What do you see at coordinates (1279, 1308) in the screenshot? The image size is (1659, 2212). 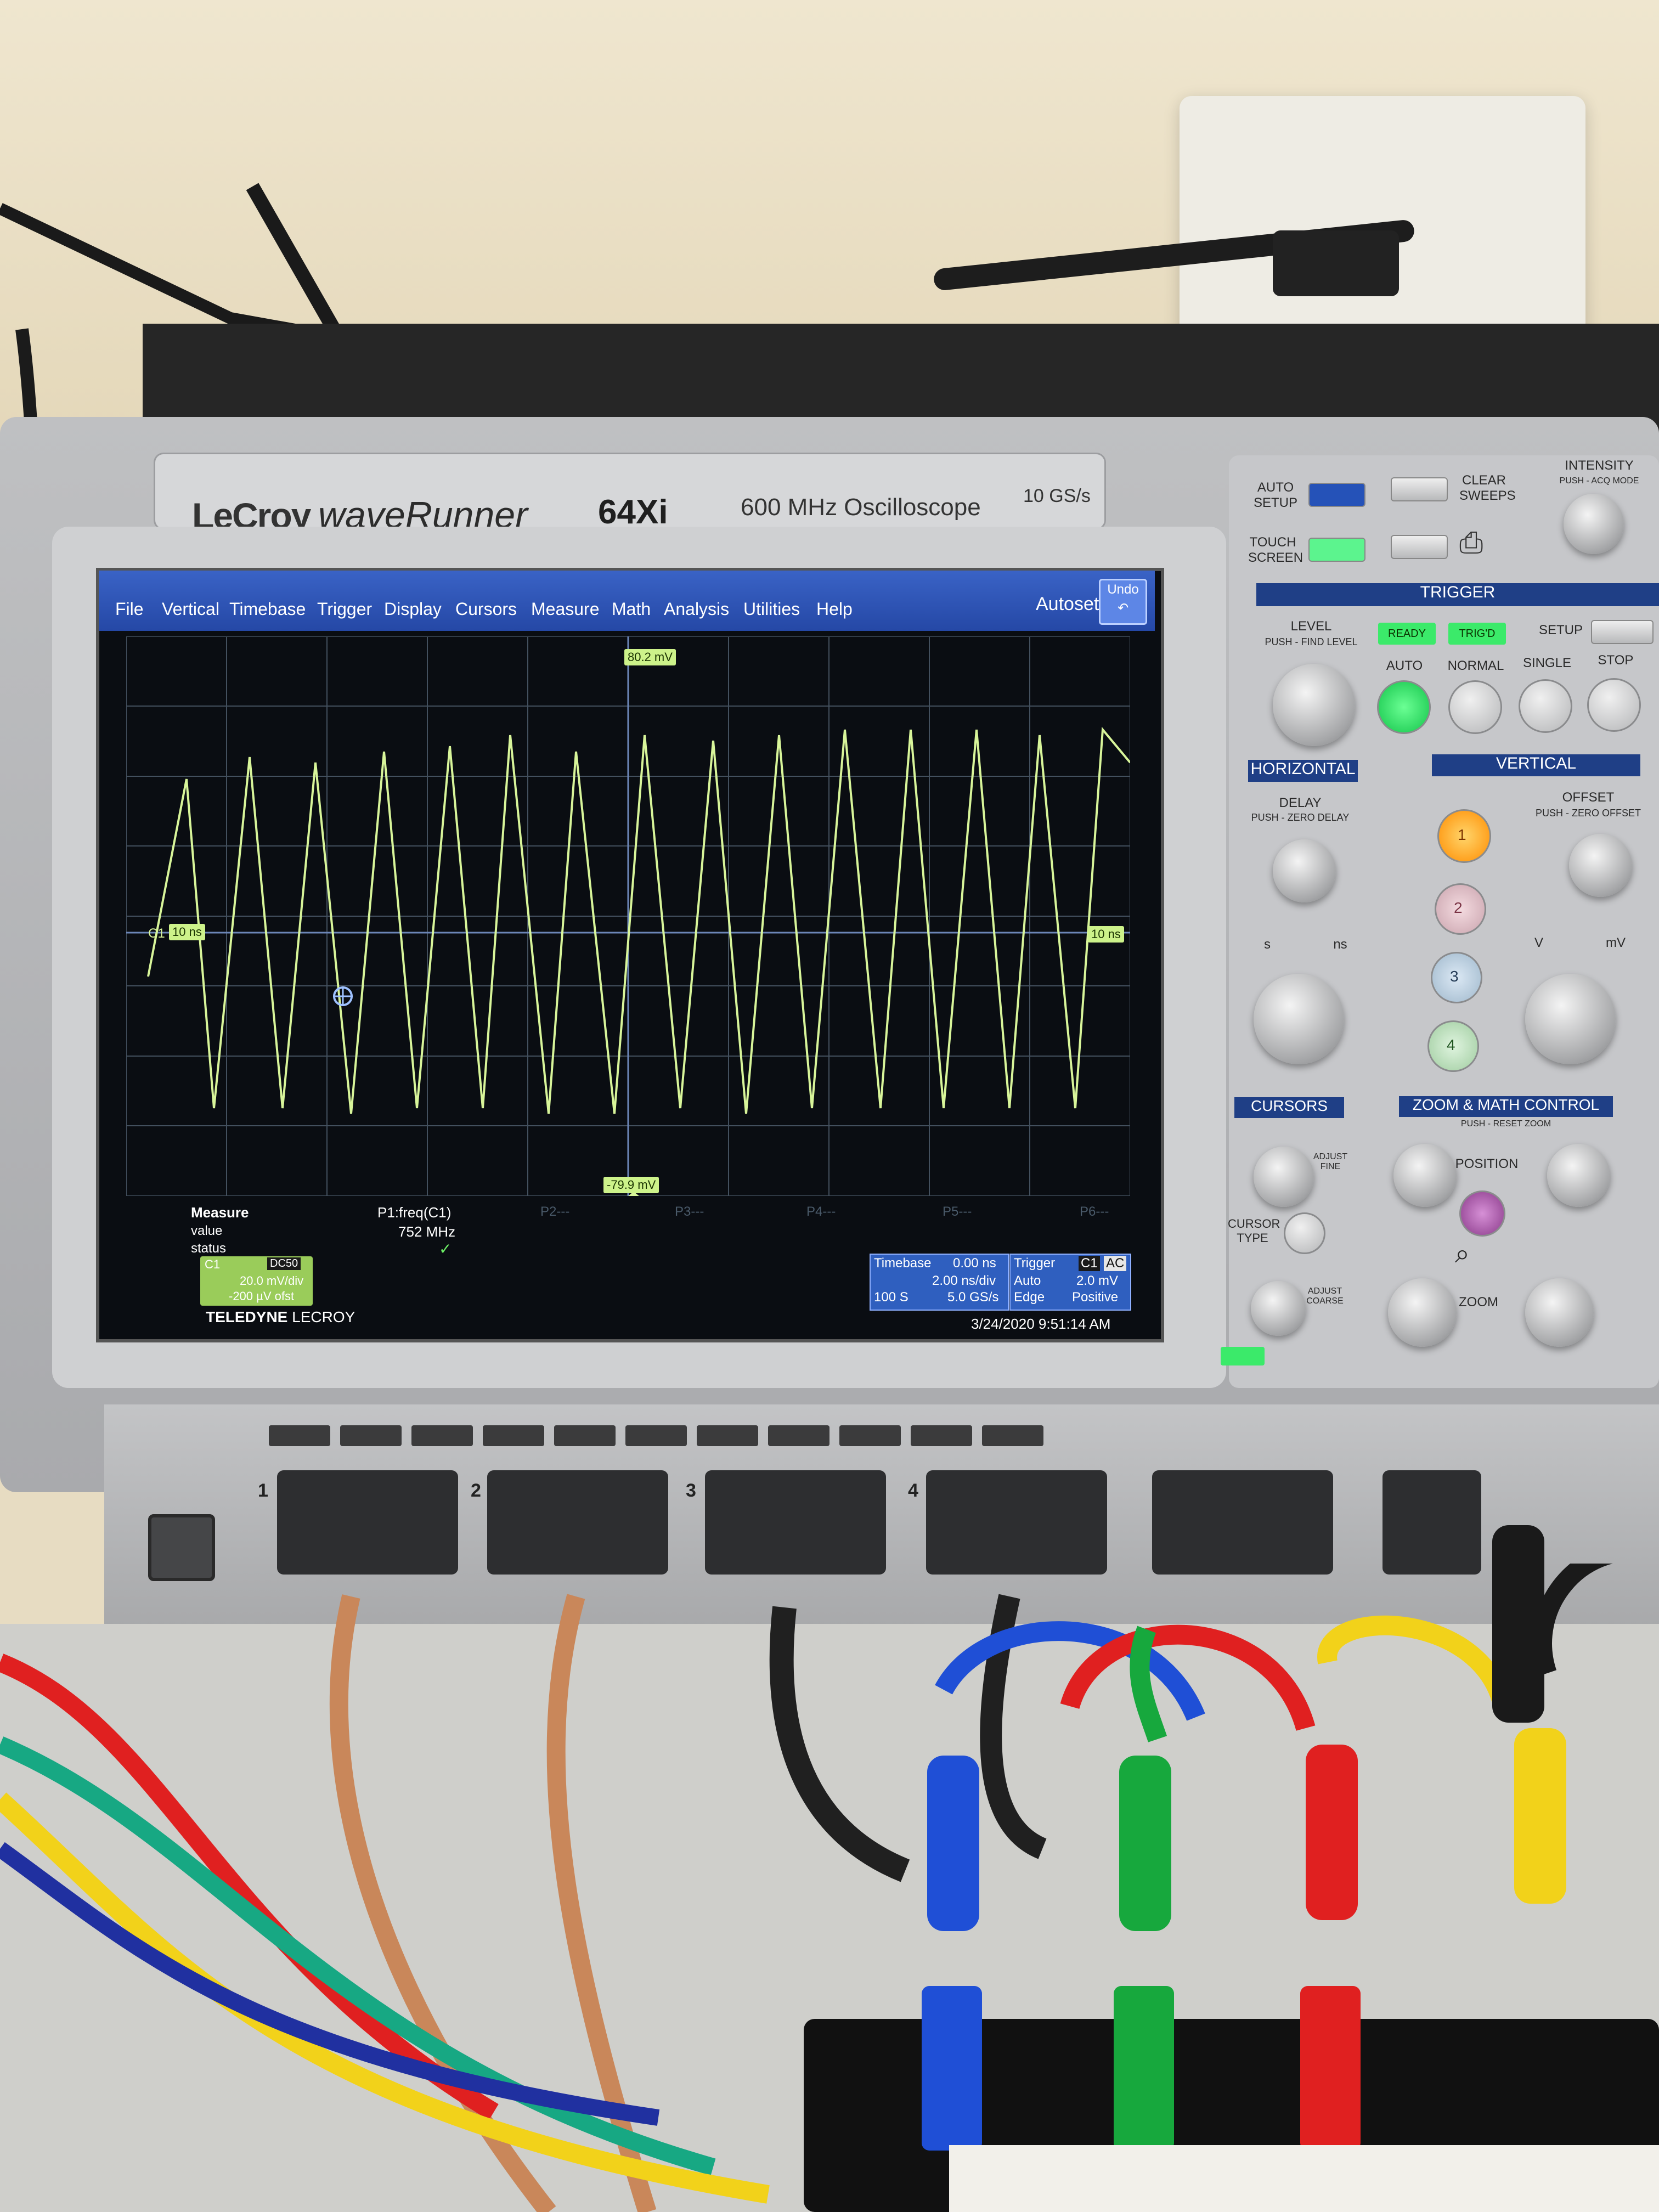 I see `cursor-adjust-coarse-knob` at bounding box center [1279, 1308].